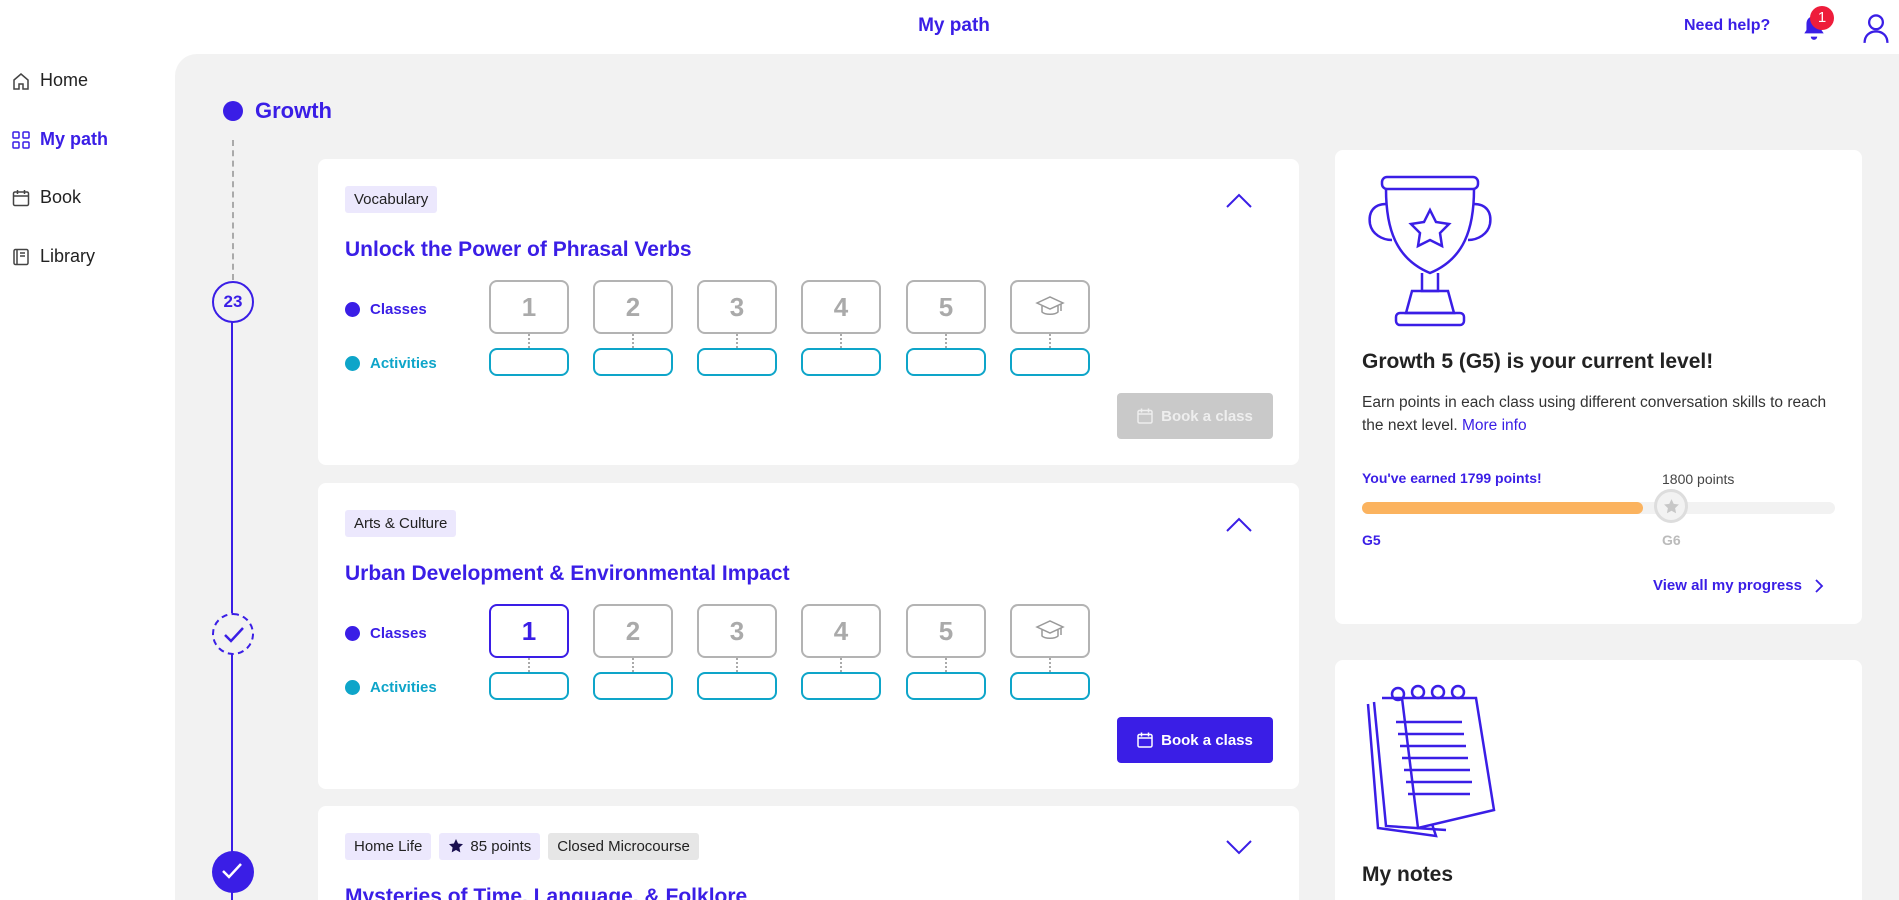 This screenshot has height=900, width=1899. What do you see at coordinates (233, 111) in the screenshot?
I see `level-dot` at bounding box center [233, 111].